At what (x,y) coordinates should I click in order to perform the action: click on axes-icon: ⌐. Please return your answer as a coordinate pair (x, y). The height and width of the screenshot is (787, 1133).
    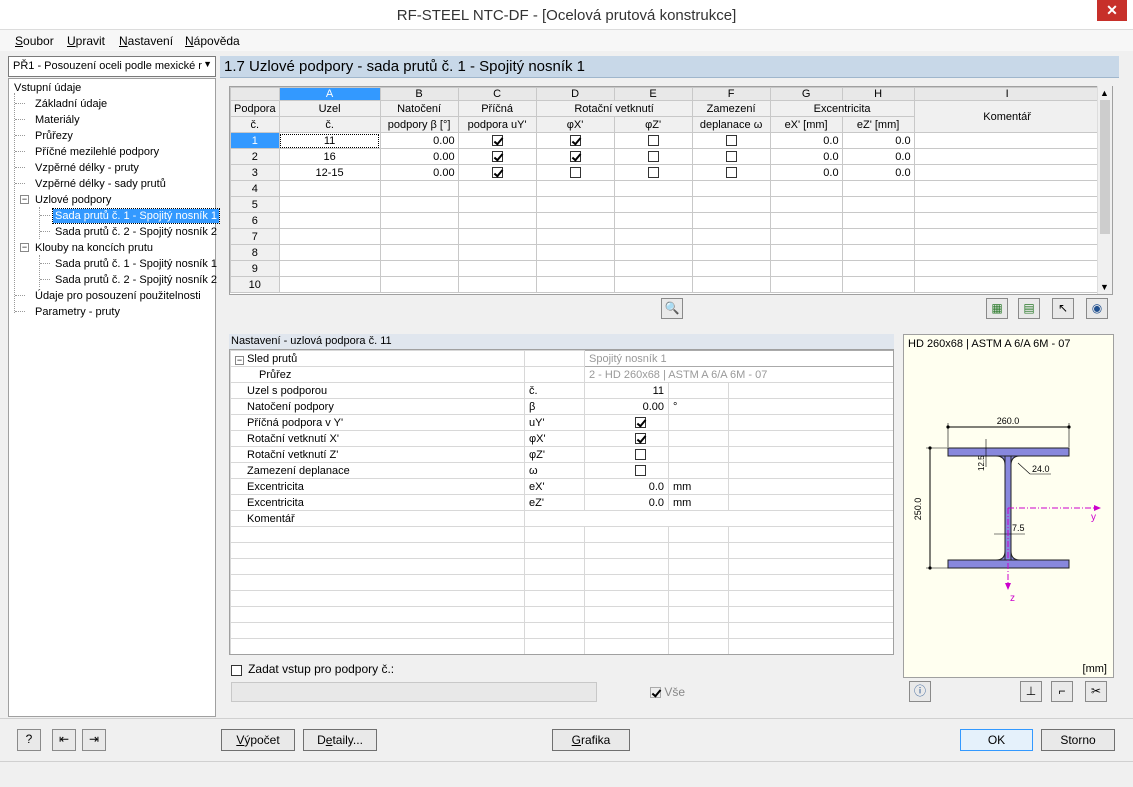
    Looking at the image, I should click on (1062, 691).